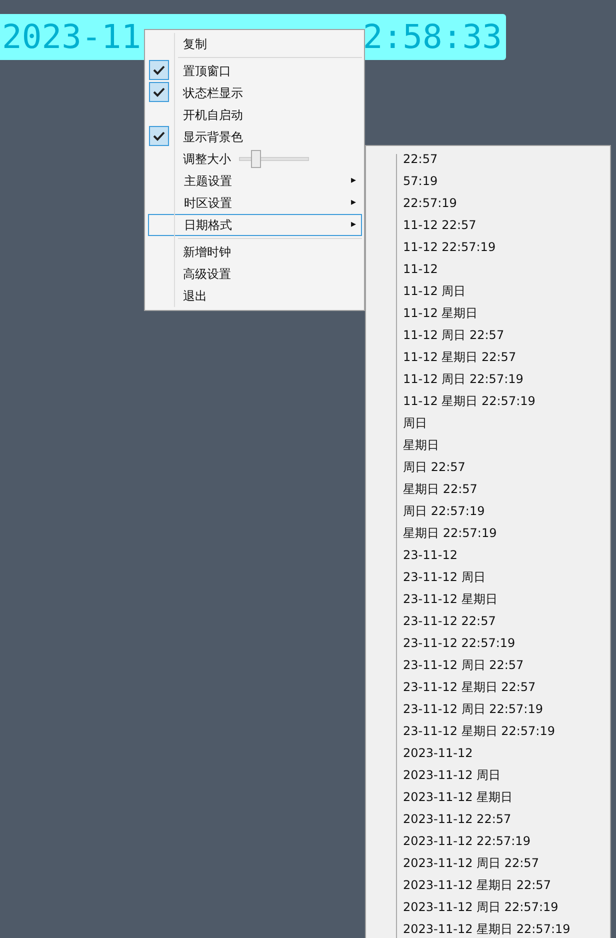 The image size is (616, 938). Describe the element at coordinates (488, 511) in the screenshot. I see `menu-item: 周日 22:57:19` at that location.